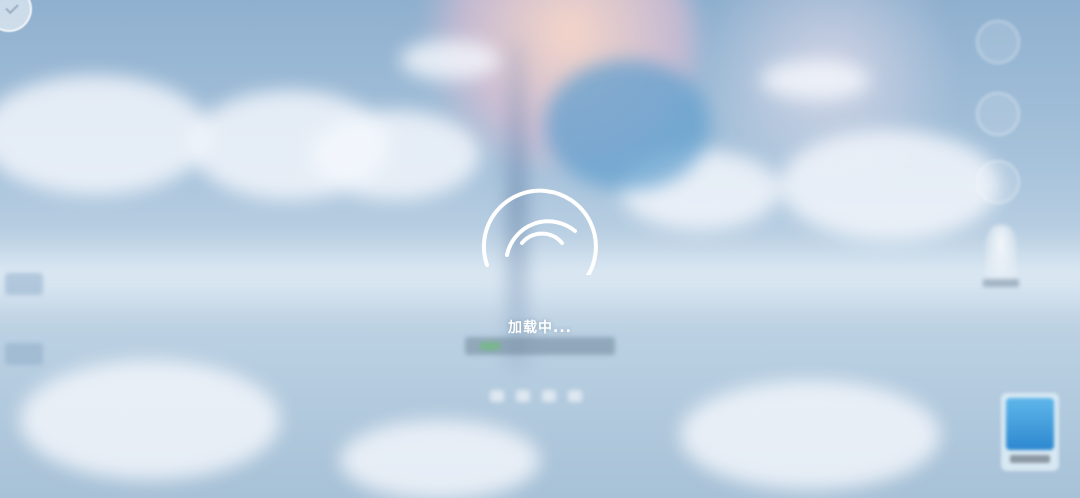 This screenshot has width=1080, height=498. I want to click on dots-row, so click(536, 396).